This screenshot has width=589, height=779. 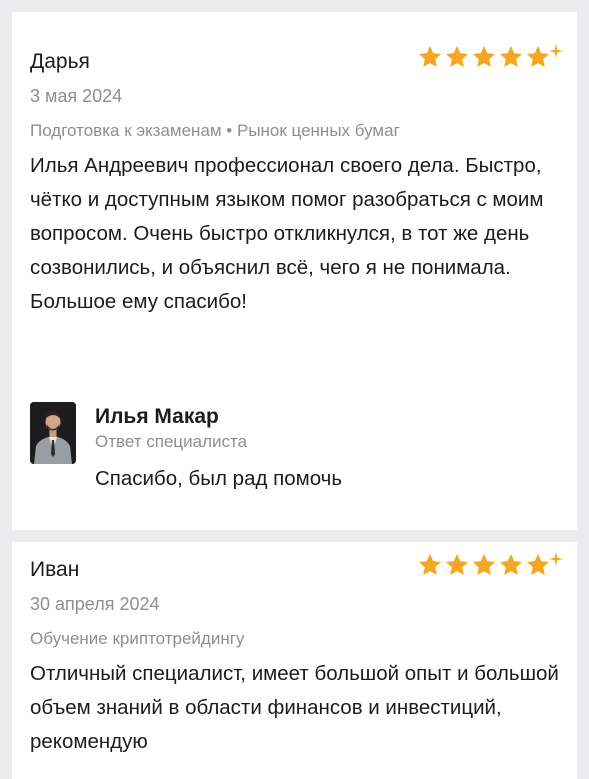 I want to click on reviewer-name: Иван, so click(x=55, y=569).